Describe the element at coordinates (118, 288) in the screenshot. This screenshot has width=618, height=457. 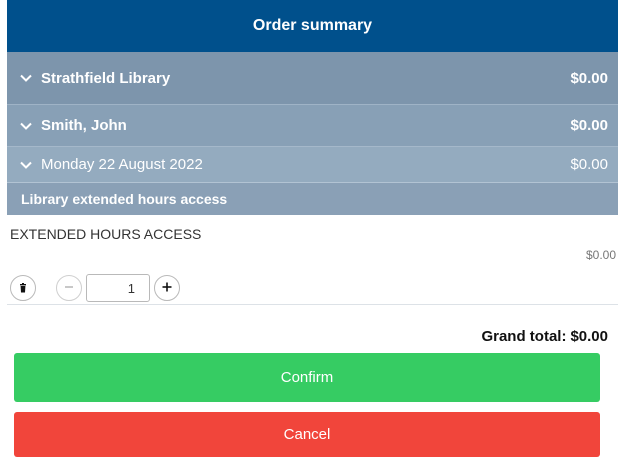
I see `quantity-input` at that location.